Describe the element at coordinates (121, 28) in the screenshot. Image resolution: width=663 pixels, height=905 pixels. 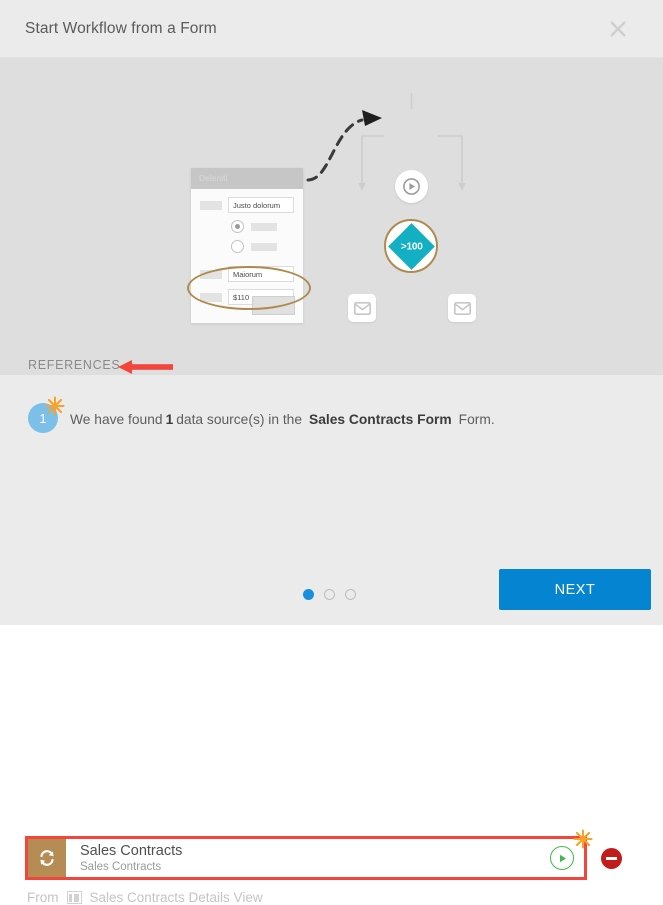
I see `page-title: Start Workflow from a Form` at that location.